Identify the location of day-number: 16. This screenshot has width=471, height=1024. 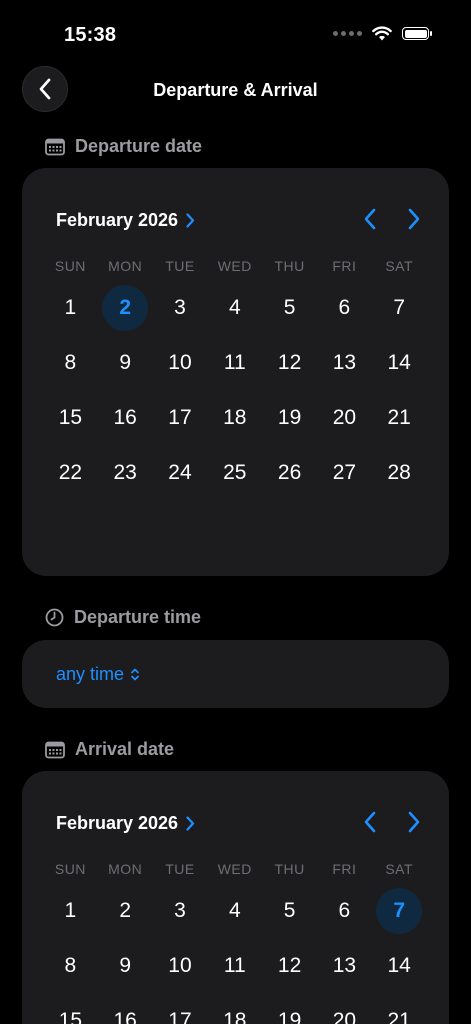
(125, 1016).